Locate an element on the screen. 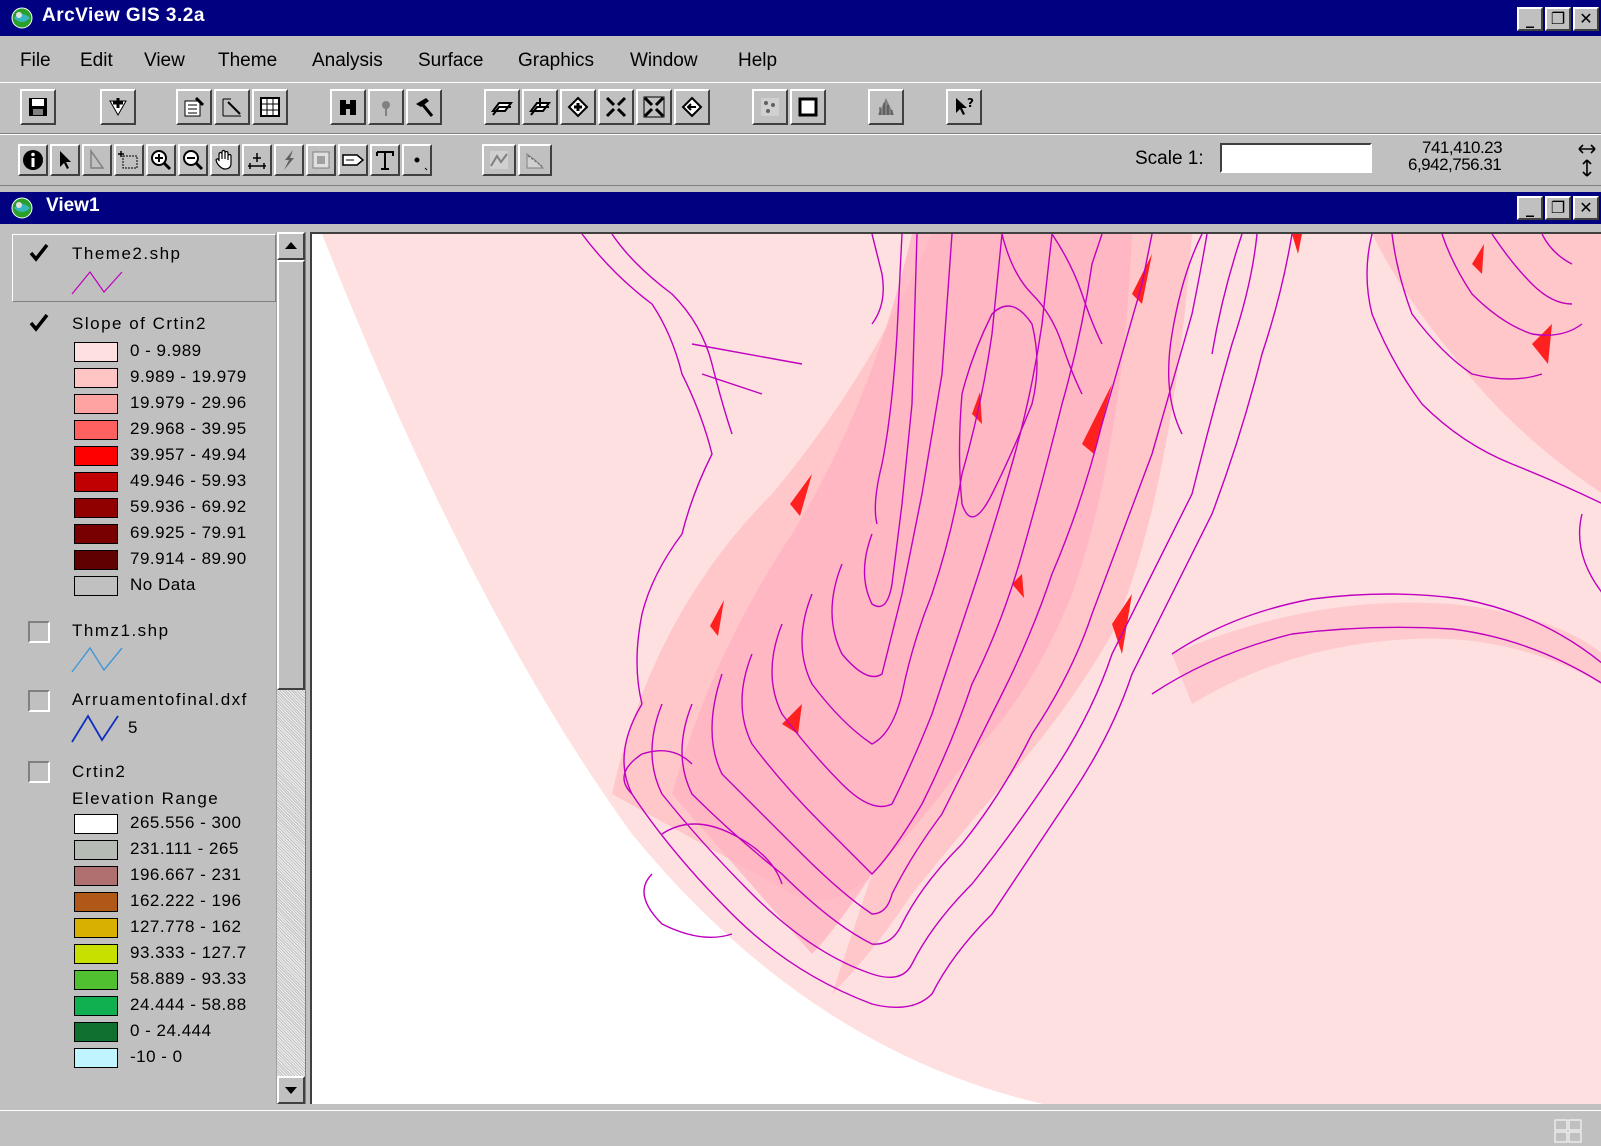 The image size is (1601, 1146). draw-point-icon is located at coordinates (421, 164).